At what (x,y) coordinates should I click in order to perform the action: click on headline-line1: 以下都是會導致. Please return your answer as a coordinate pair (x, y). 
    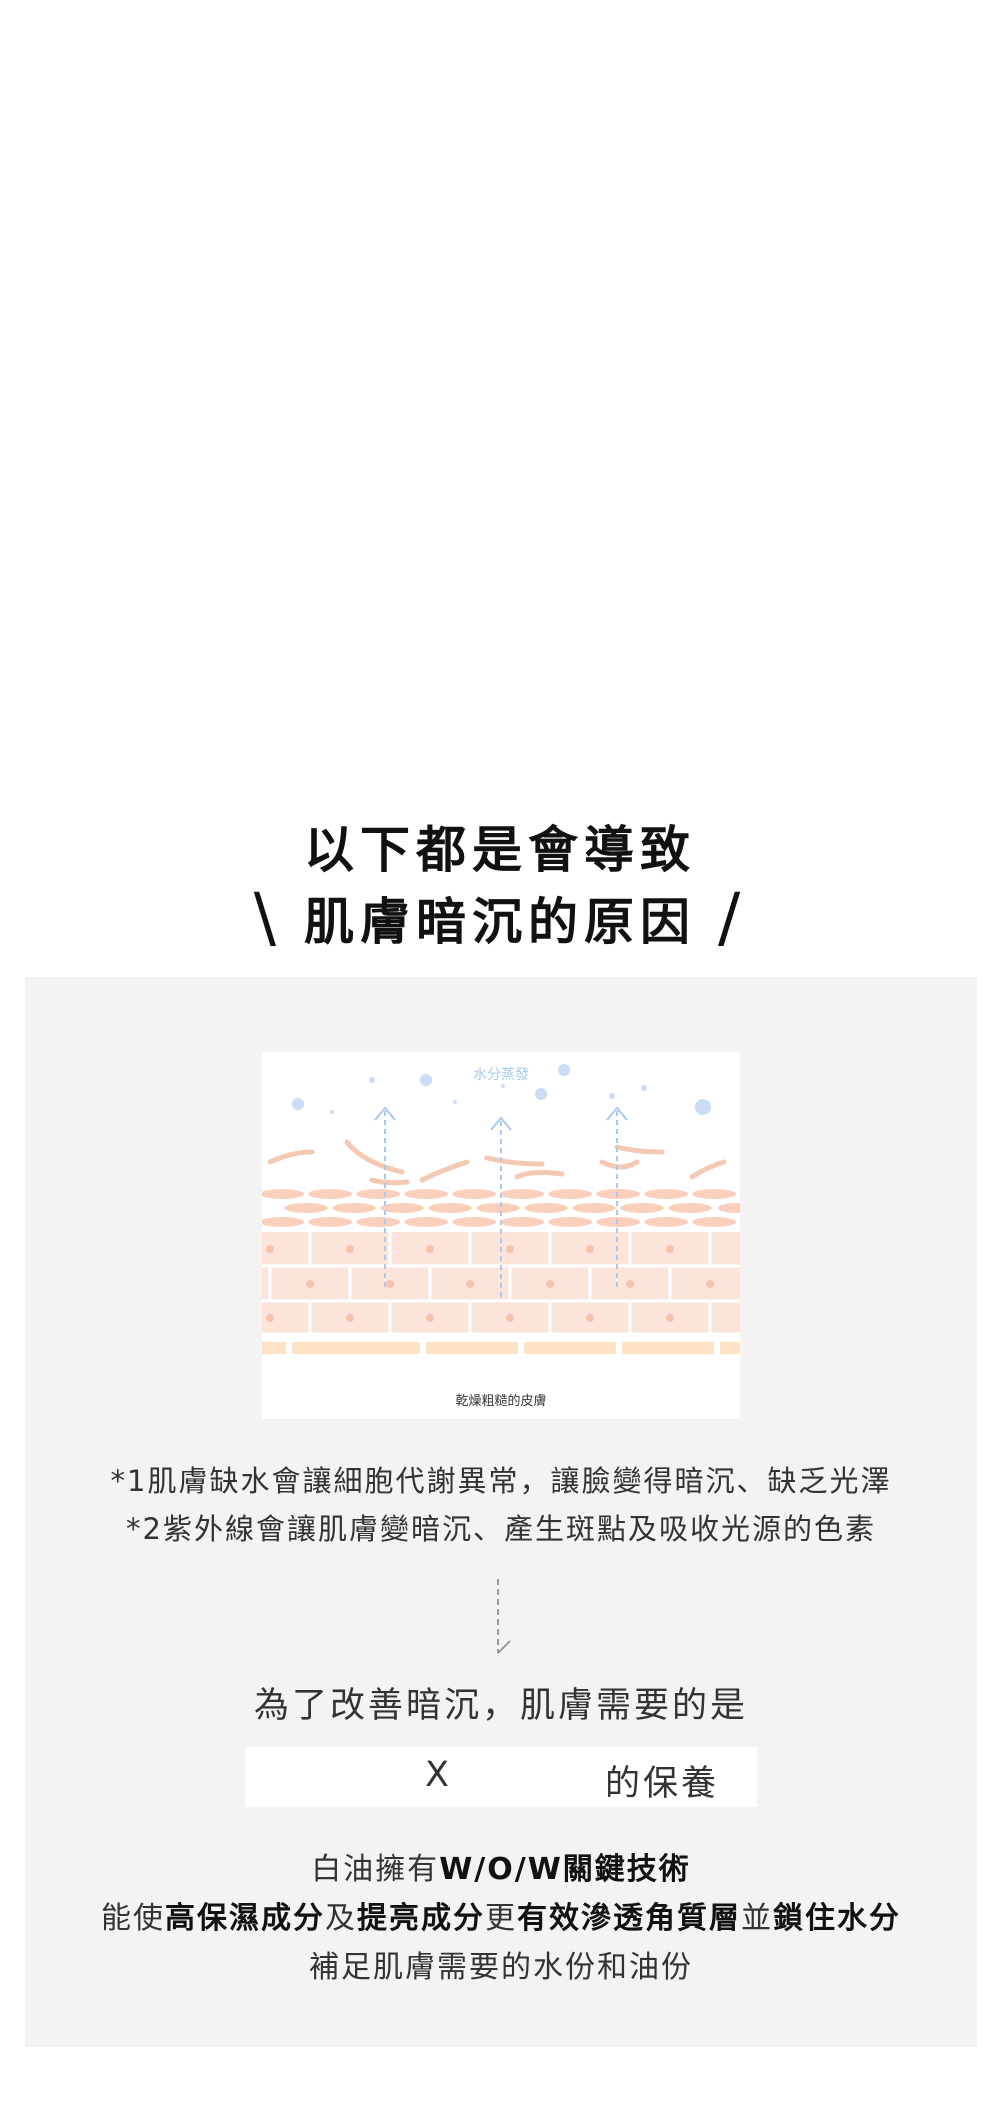
    Looking at the image, I should click on (500, 850).